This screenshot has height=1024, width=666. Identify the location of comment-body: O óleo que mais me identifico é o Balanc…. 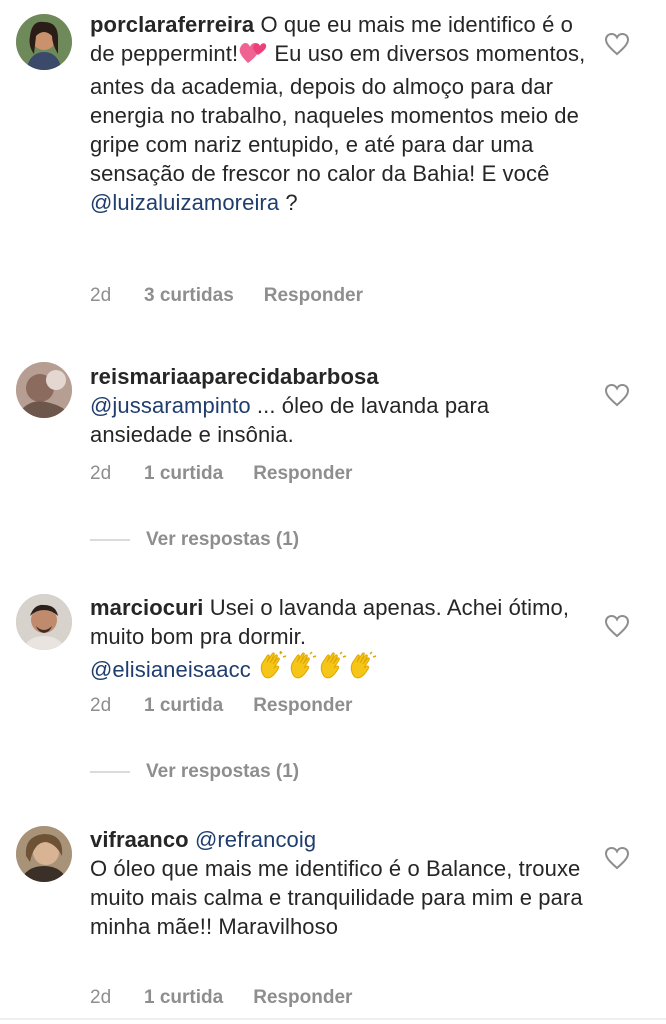
(336, 897).